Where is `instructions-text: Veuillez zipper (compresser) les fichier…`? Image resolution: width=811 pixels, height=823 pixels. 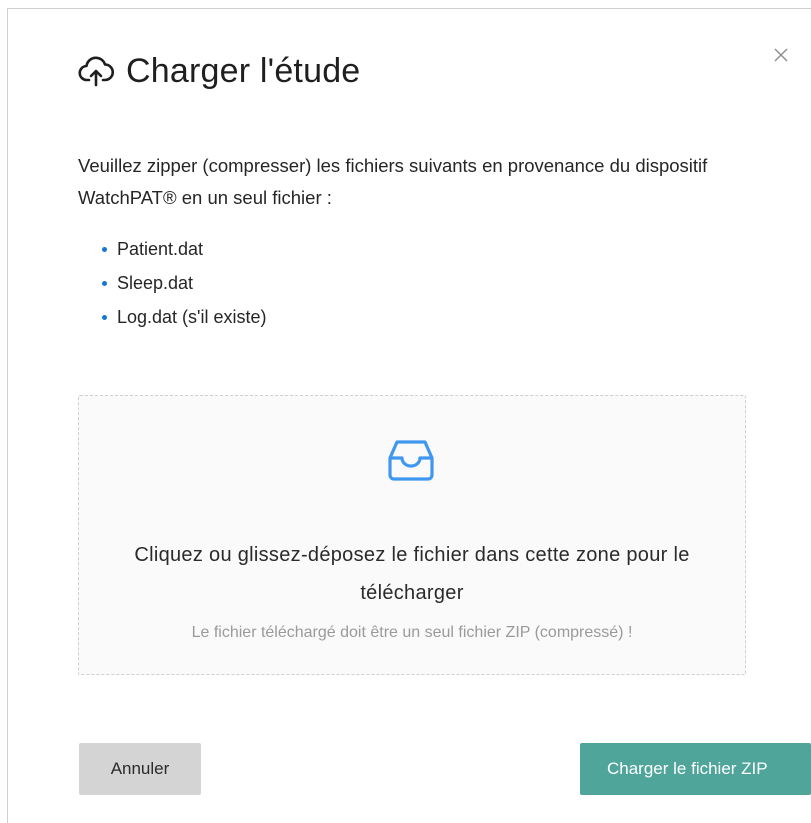
instructions-text: Veuillez zipper (compresser) les fichier… is located at coordinates (393, 181).